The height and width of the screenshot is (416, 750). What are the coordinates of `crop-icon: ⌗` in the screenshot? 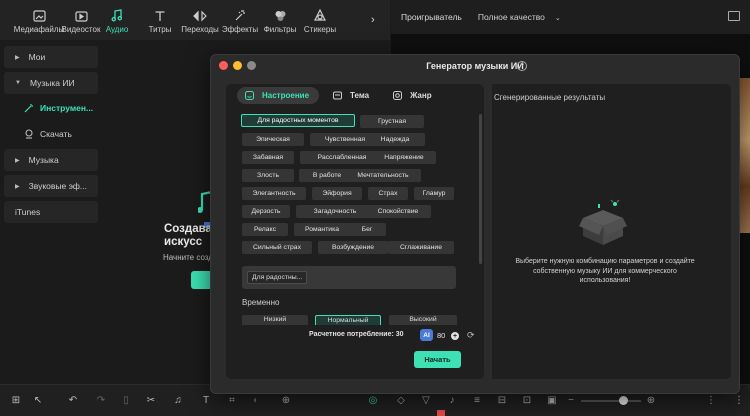 It's located at (232, 400).